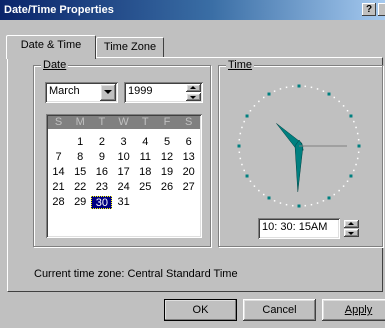 This screenshot has width=385, height=328. Describe the element at coordinates (108, 92) in the screenshot. I see `month-dropdown-button` at that location.